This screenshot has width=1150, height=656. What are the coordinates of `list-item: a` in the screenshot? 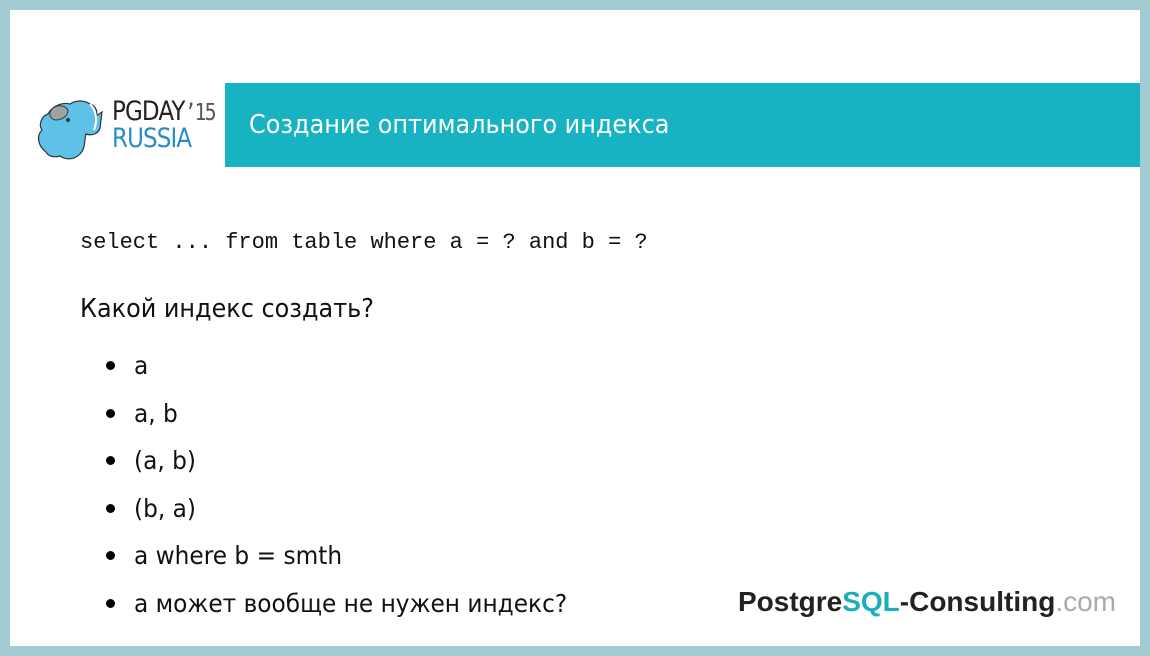 It's located at (353, 366).